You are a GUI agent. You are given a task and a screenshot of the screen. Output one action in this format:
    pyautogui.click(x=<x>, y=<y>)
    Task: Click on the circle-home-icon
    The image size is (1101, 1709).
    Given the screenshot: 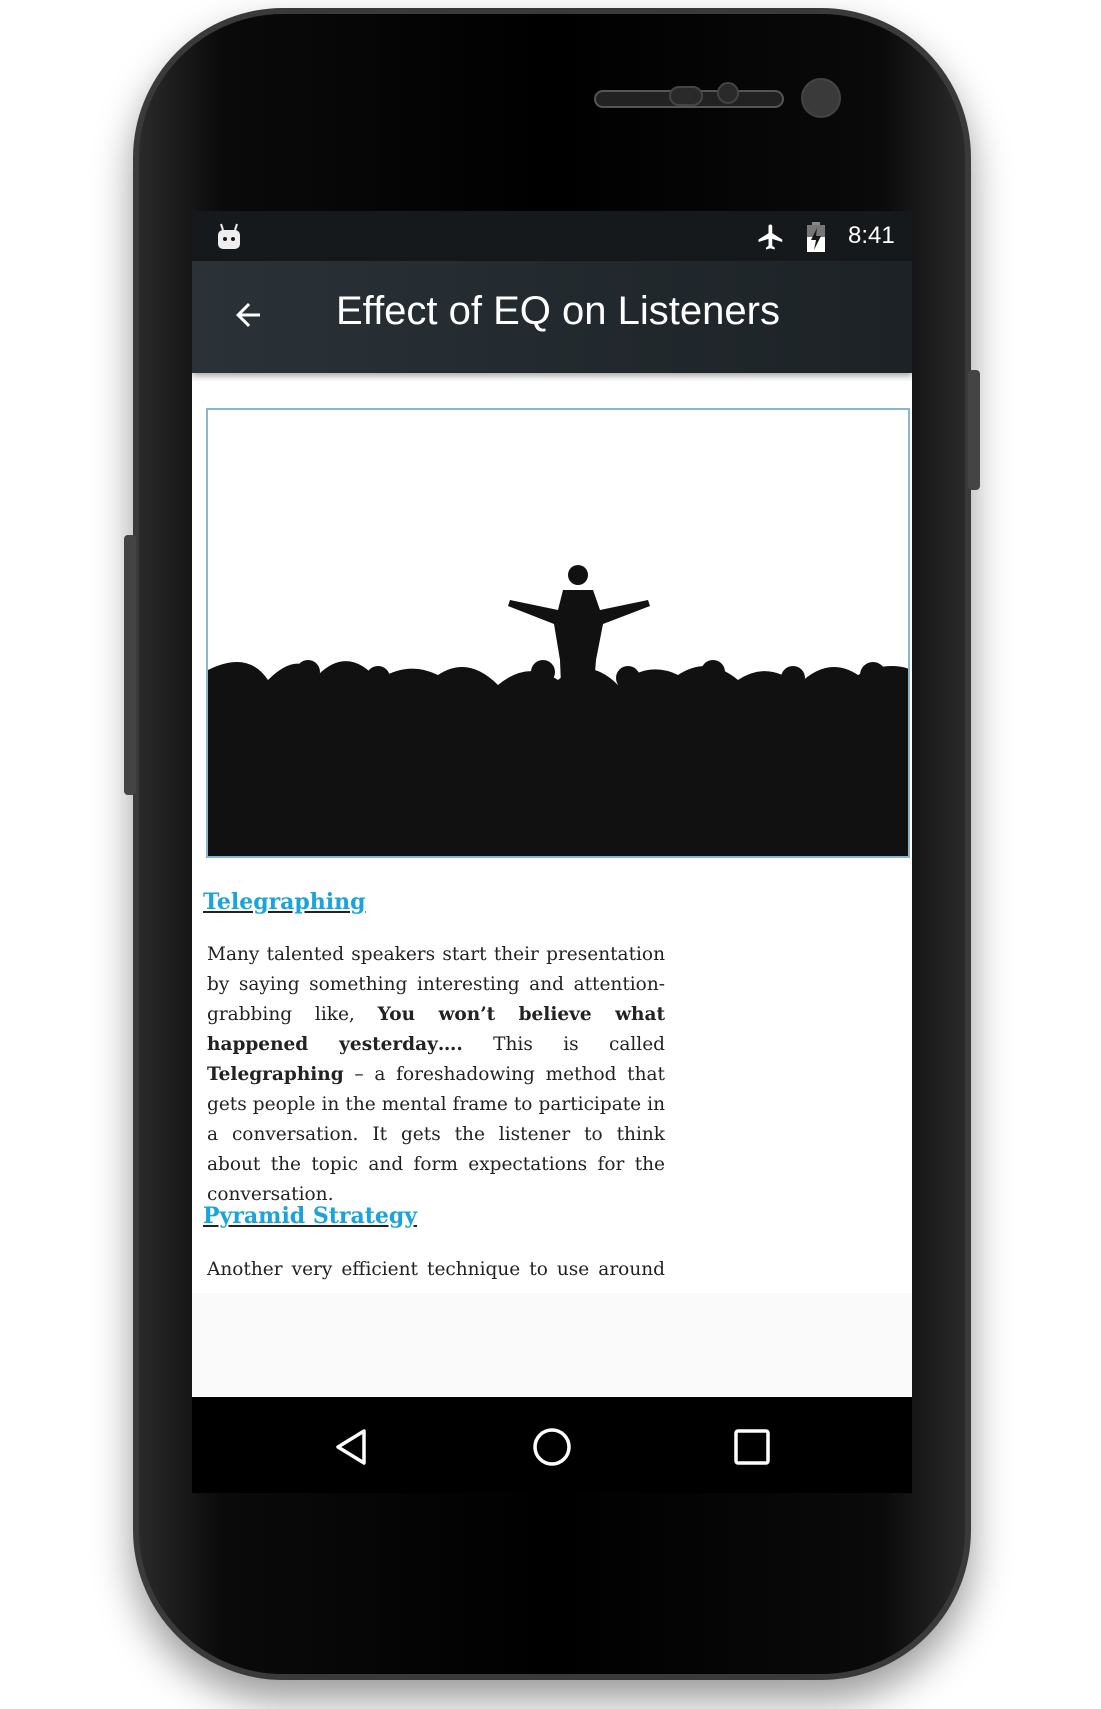 What is the action you would take?
    pyautogui.click(x=552, y=1447)
    